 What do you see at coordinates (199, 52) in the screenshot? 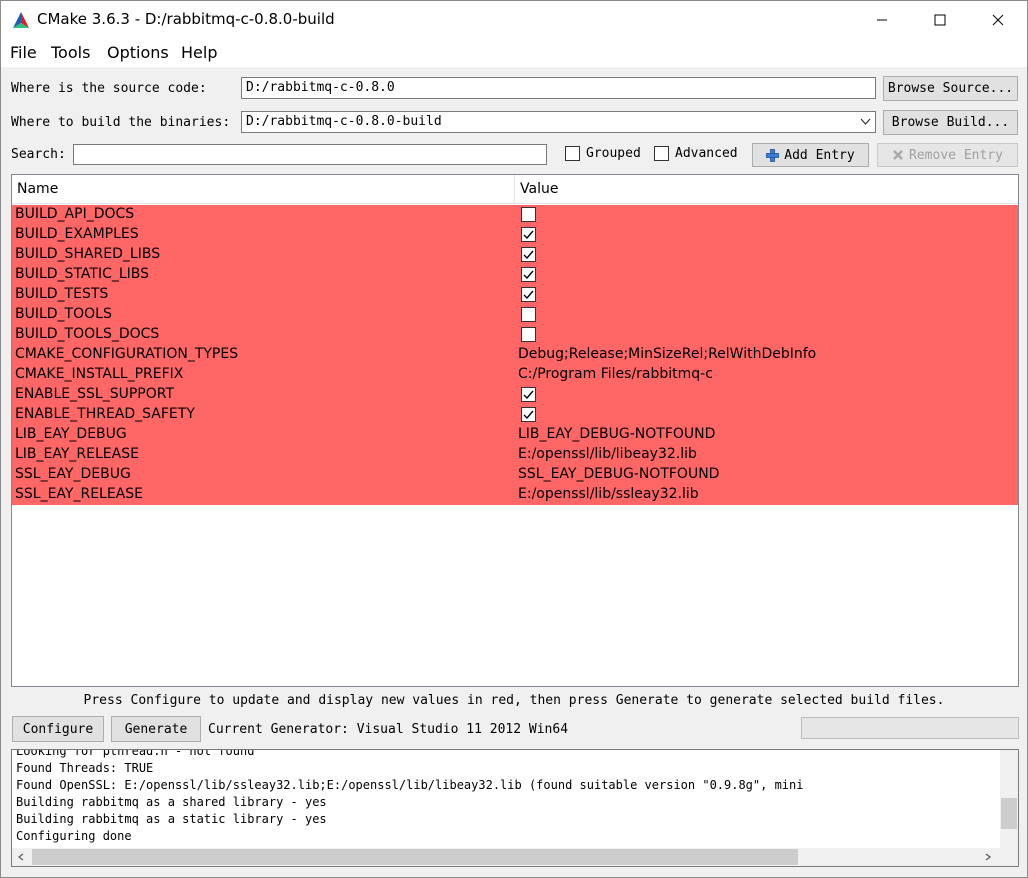
I see `menu-help: Help` at bounding box center [199, 52].